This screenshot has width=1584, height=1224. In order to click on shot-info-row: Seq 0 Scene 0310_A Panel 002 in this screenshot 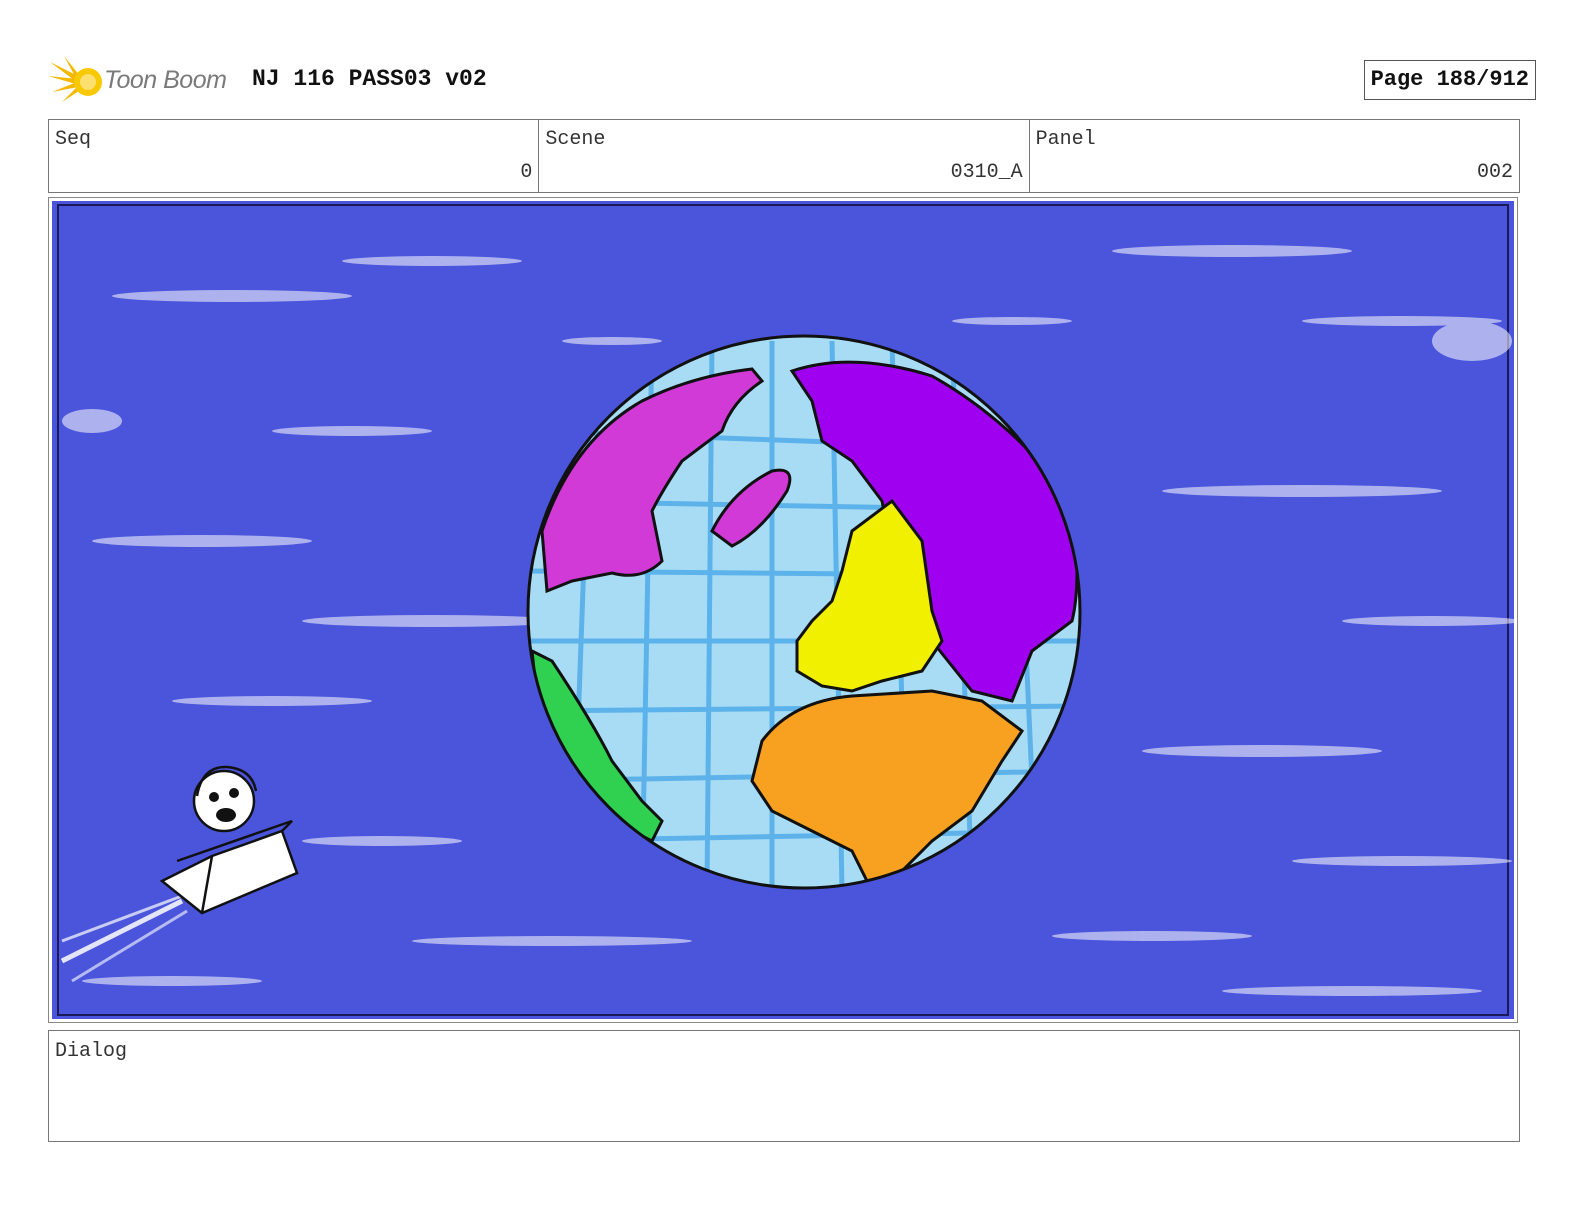, I will do `click(784, 156)`.